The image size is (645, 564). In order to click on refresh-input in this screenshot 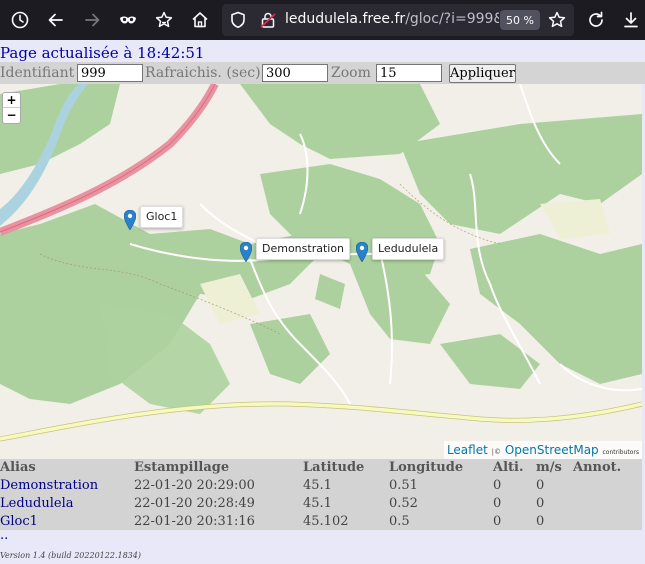, I will do `click(295, 73)`.